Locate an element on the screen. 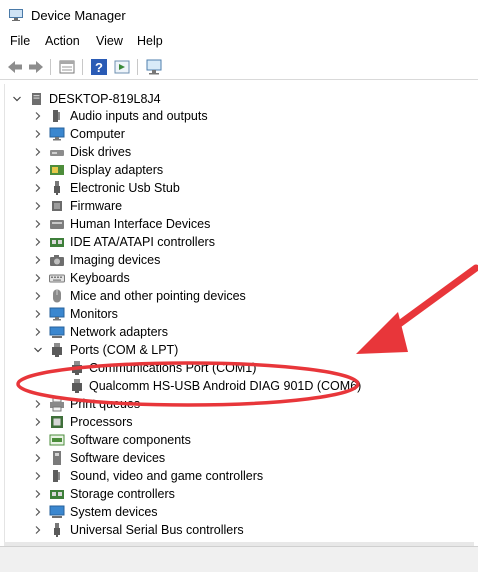 The width and height of the screenshot is (478, 572). speaker-icon is located at coordinates (56, 116).